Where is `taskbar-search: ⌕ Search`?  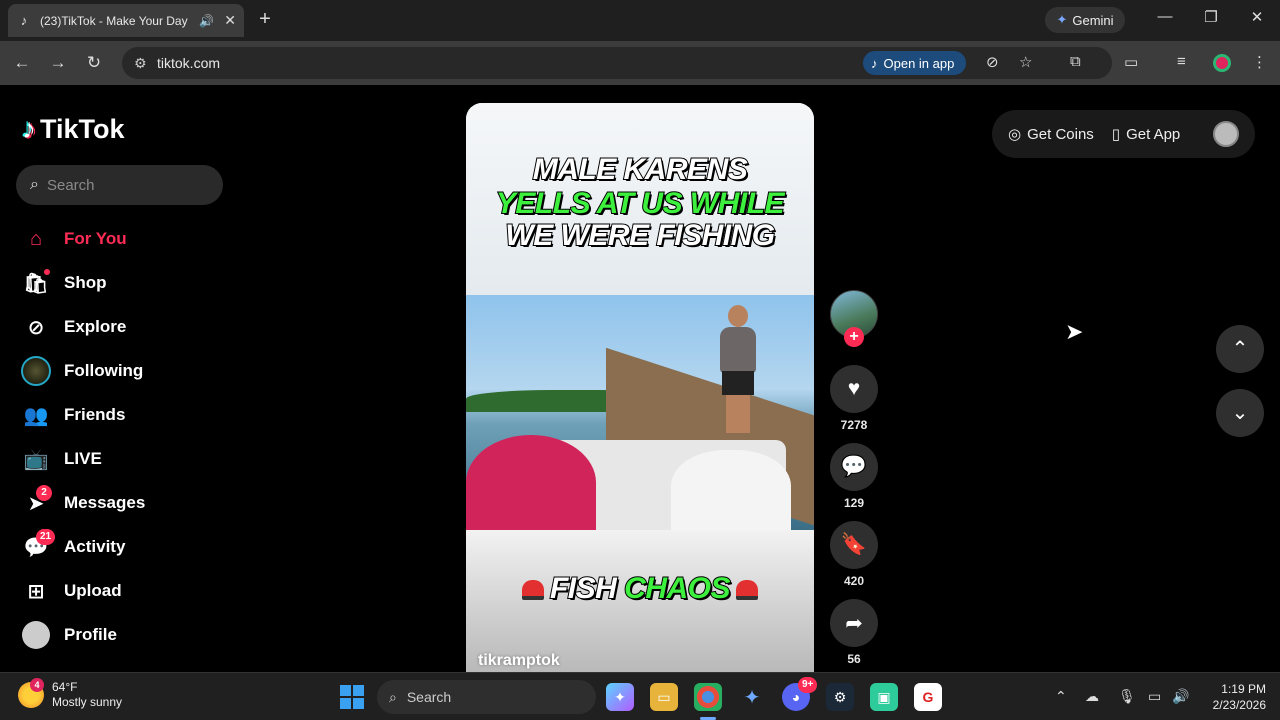
taskbar-search: ⌕ Search is located at coordinates (486, 697).